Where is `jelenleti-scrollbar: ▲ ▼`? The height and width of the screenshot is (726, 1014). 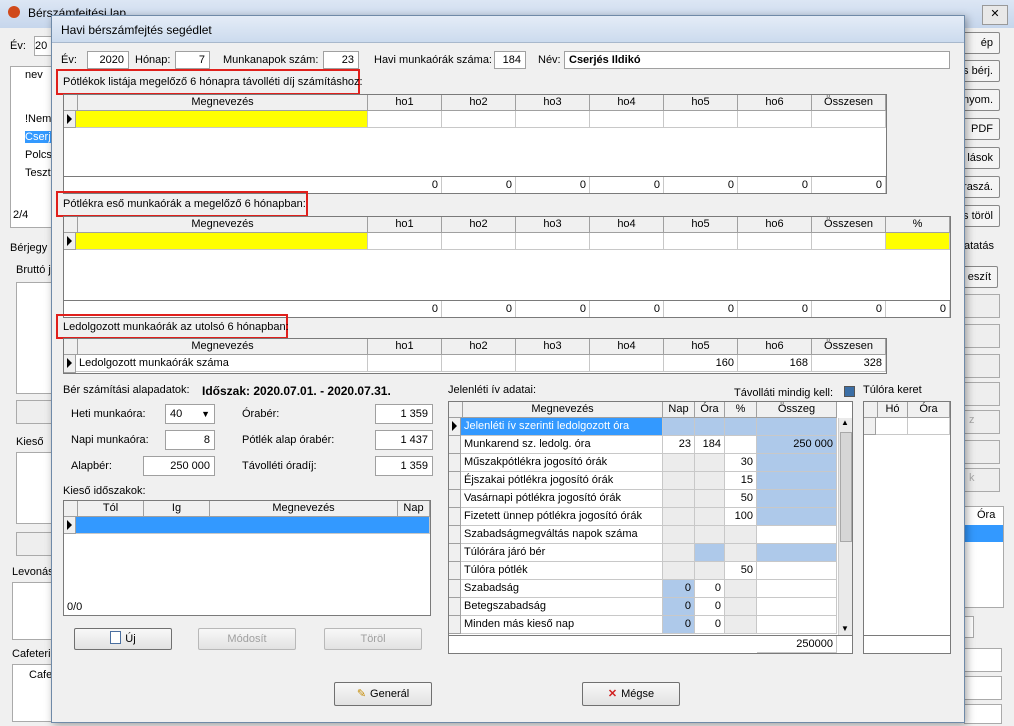 jelenleti-scrollbar: ▲ ▼ is located at coordinates (845, 527).